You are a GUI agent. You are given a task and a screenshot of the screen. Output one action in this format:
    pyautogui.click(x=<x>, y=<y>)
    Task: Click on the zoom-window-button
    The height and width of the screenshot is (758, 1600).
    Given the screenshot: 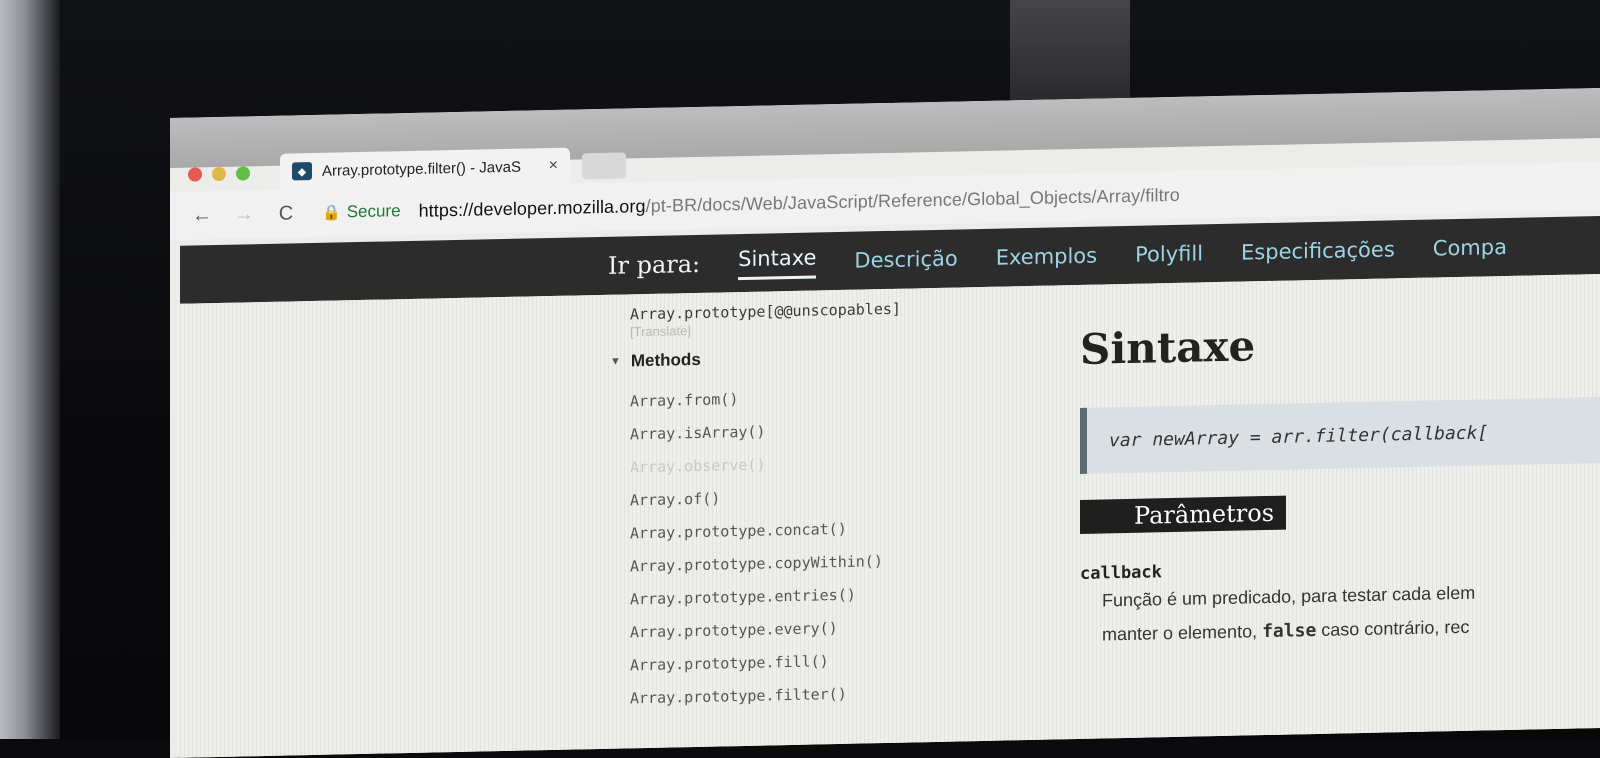 What is the action you would take?
    pyautogui.click(x=243, y=173)
    